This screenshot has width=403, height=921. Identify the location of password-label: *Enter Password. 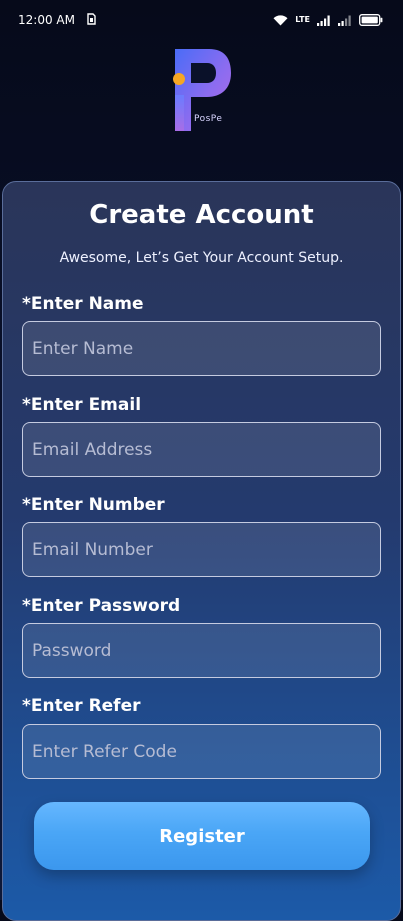
(101, 606).